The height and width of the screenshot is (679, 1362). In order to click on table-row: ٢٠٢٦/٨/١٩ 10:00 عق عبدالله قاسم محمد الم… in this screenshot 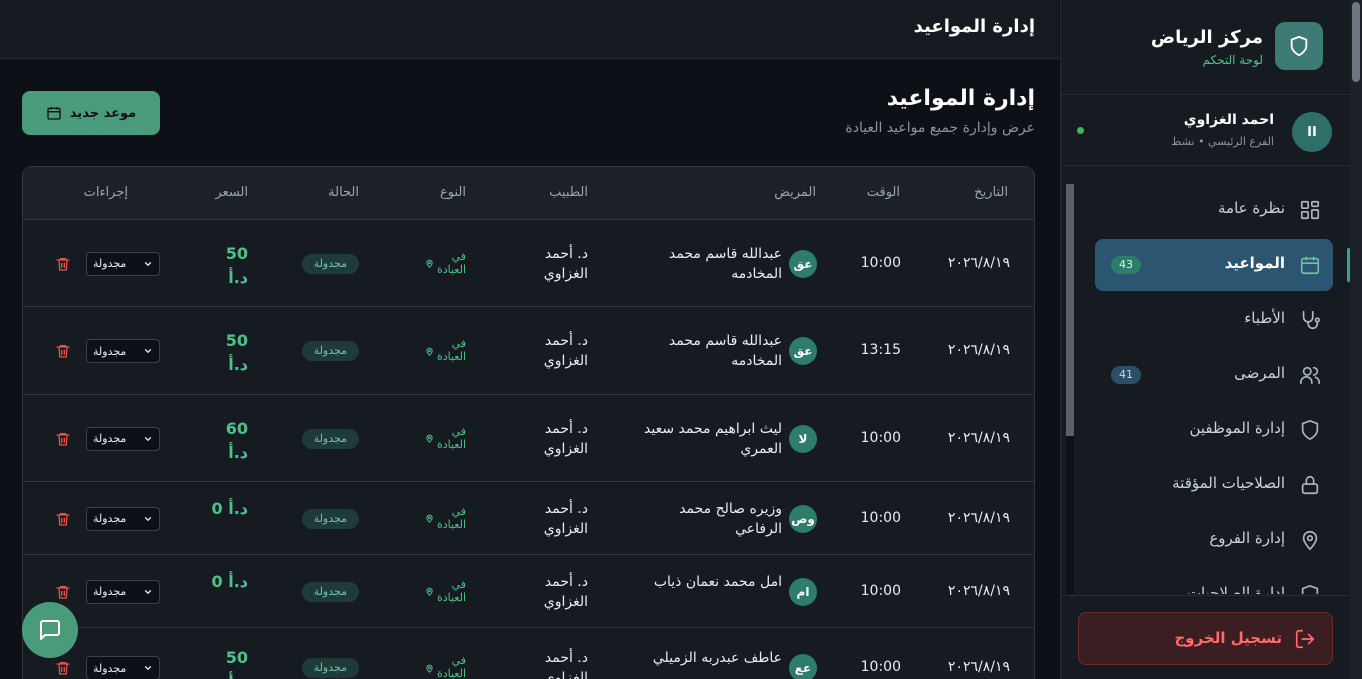, I will do `click(528, 262)`.